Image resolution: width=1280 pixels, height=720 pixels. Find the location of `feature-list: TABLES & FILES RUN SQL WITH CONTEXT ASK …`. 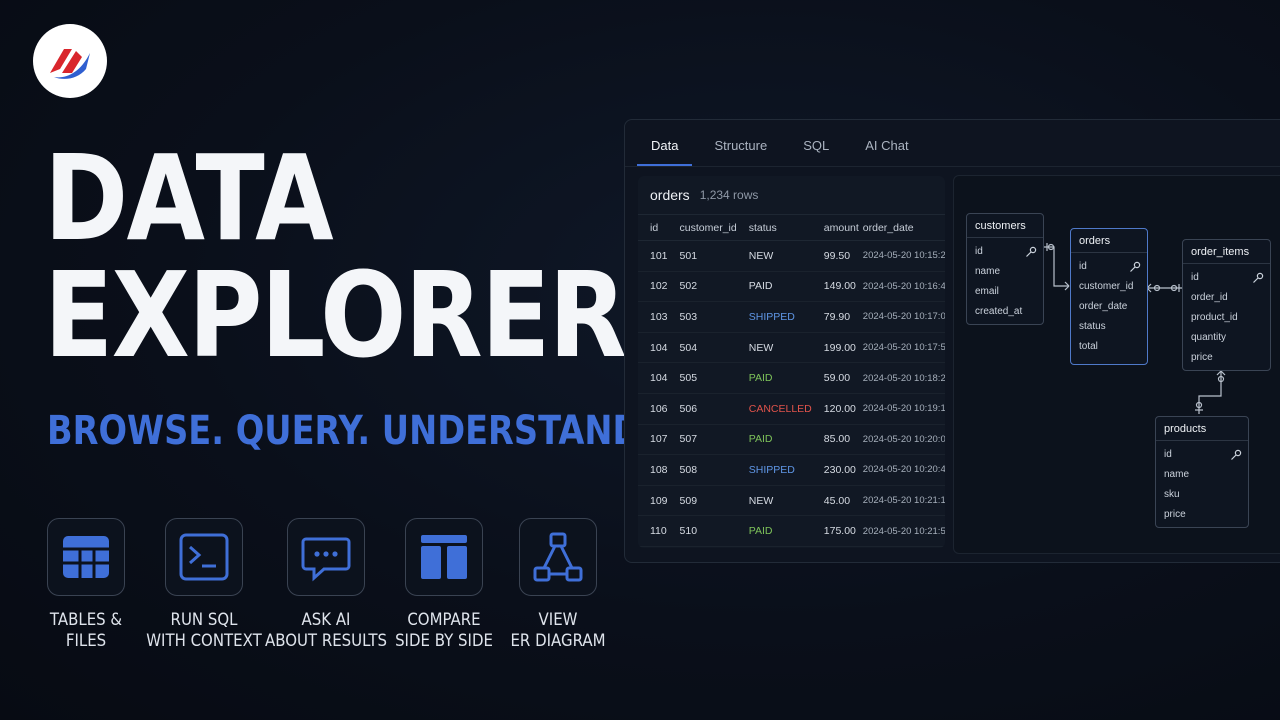

feature-list: TABLES & FILES RUN SQL WITH CONTEXT ASK … is located at coordinates (310, 593).